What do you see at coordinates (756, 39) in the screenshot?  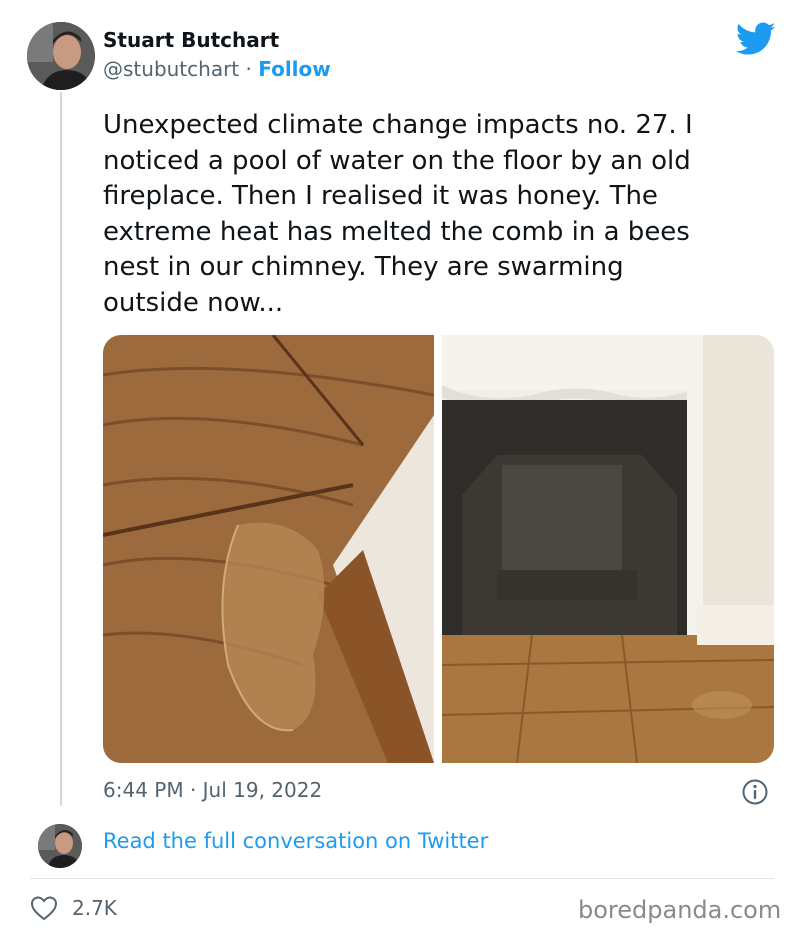 I see `twitter-bird-icon` at bounding box center [756, 39].